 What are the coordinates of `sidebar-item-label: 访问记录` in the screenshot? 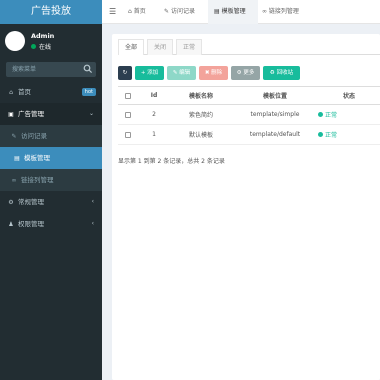 It's located at (34, 136).